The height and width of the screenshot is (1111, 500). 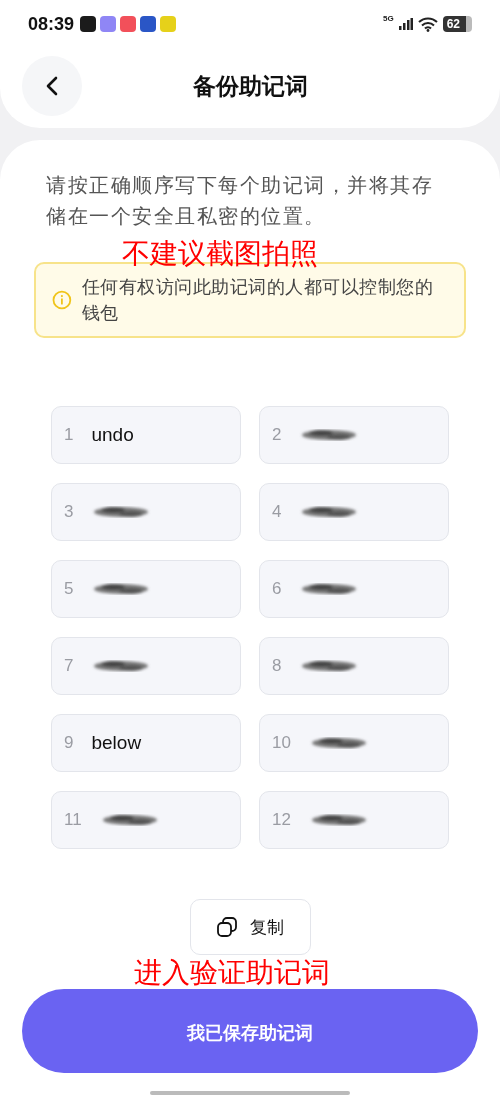 I want to click on annotation-text: 不建议截图拍照, so click(x=220, y=254).